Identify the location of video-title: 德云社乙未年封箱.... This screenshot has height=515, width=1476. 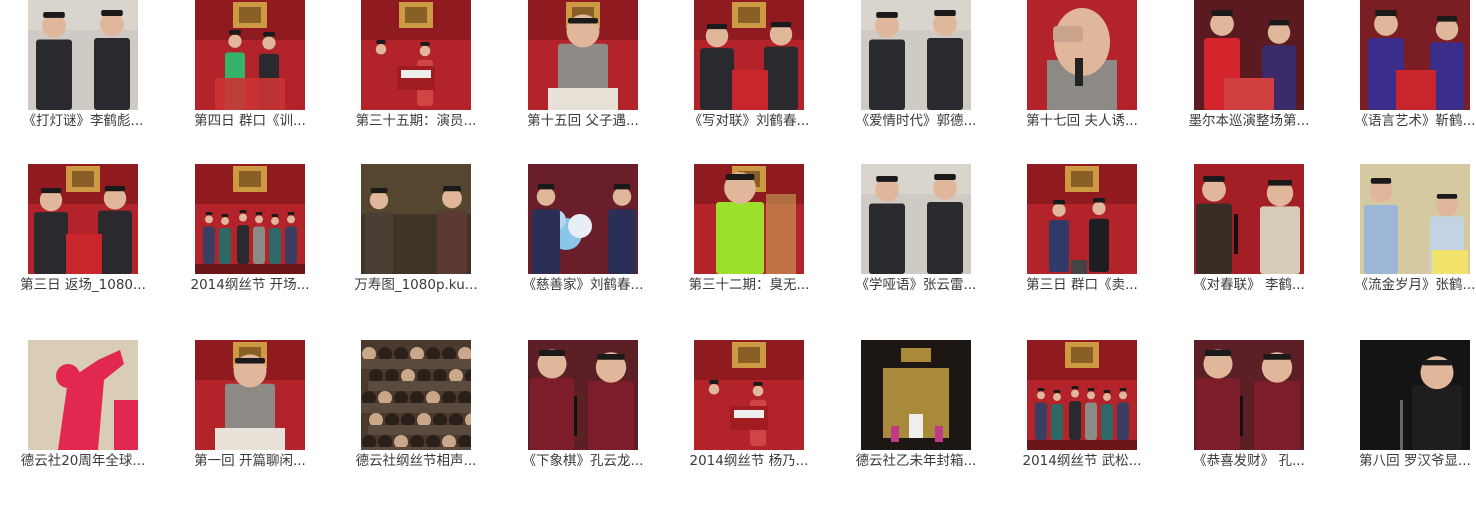
(916, 461).